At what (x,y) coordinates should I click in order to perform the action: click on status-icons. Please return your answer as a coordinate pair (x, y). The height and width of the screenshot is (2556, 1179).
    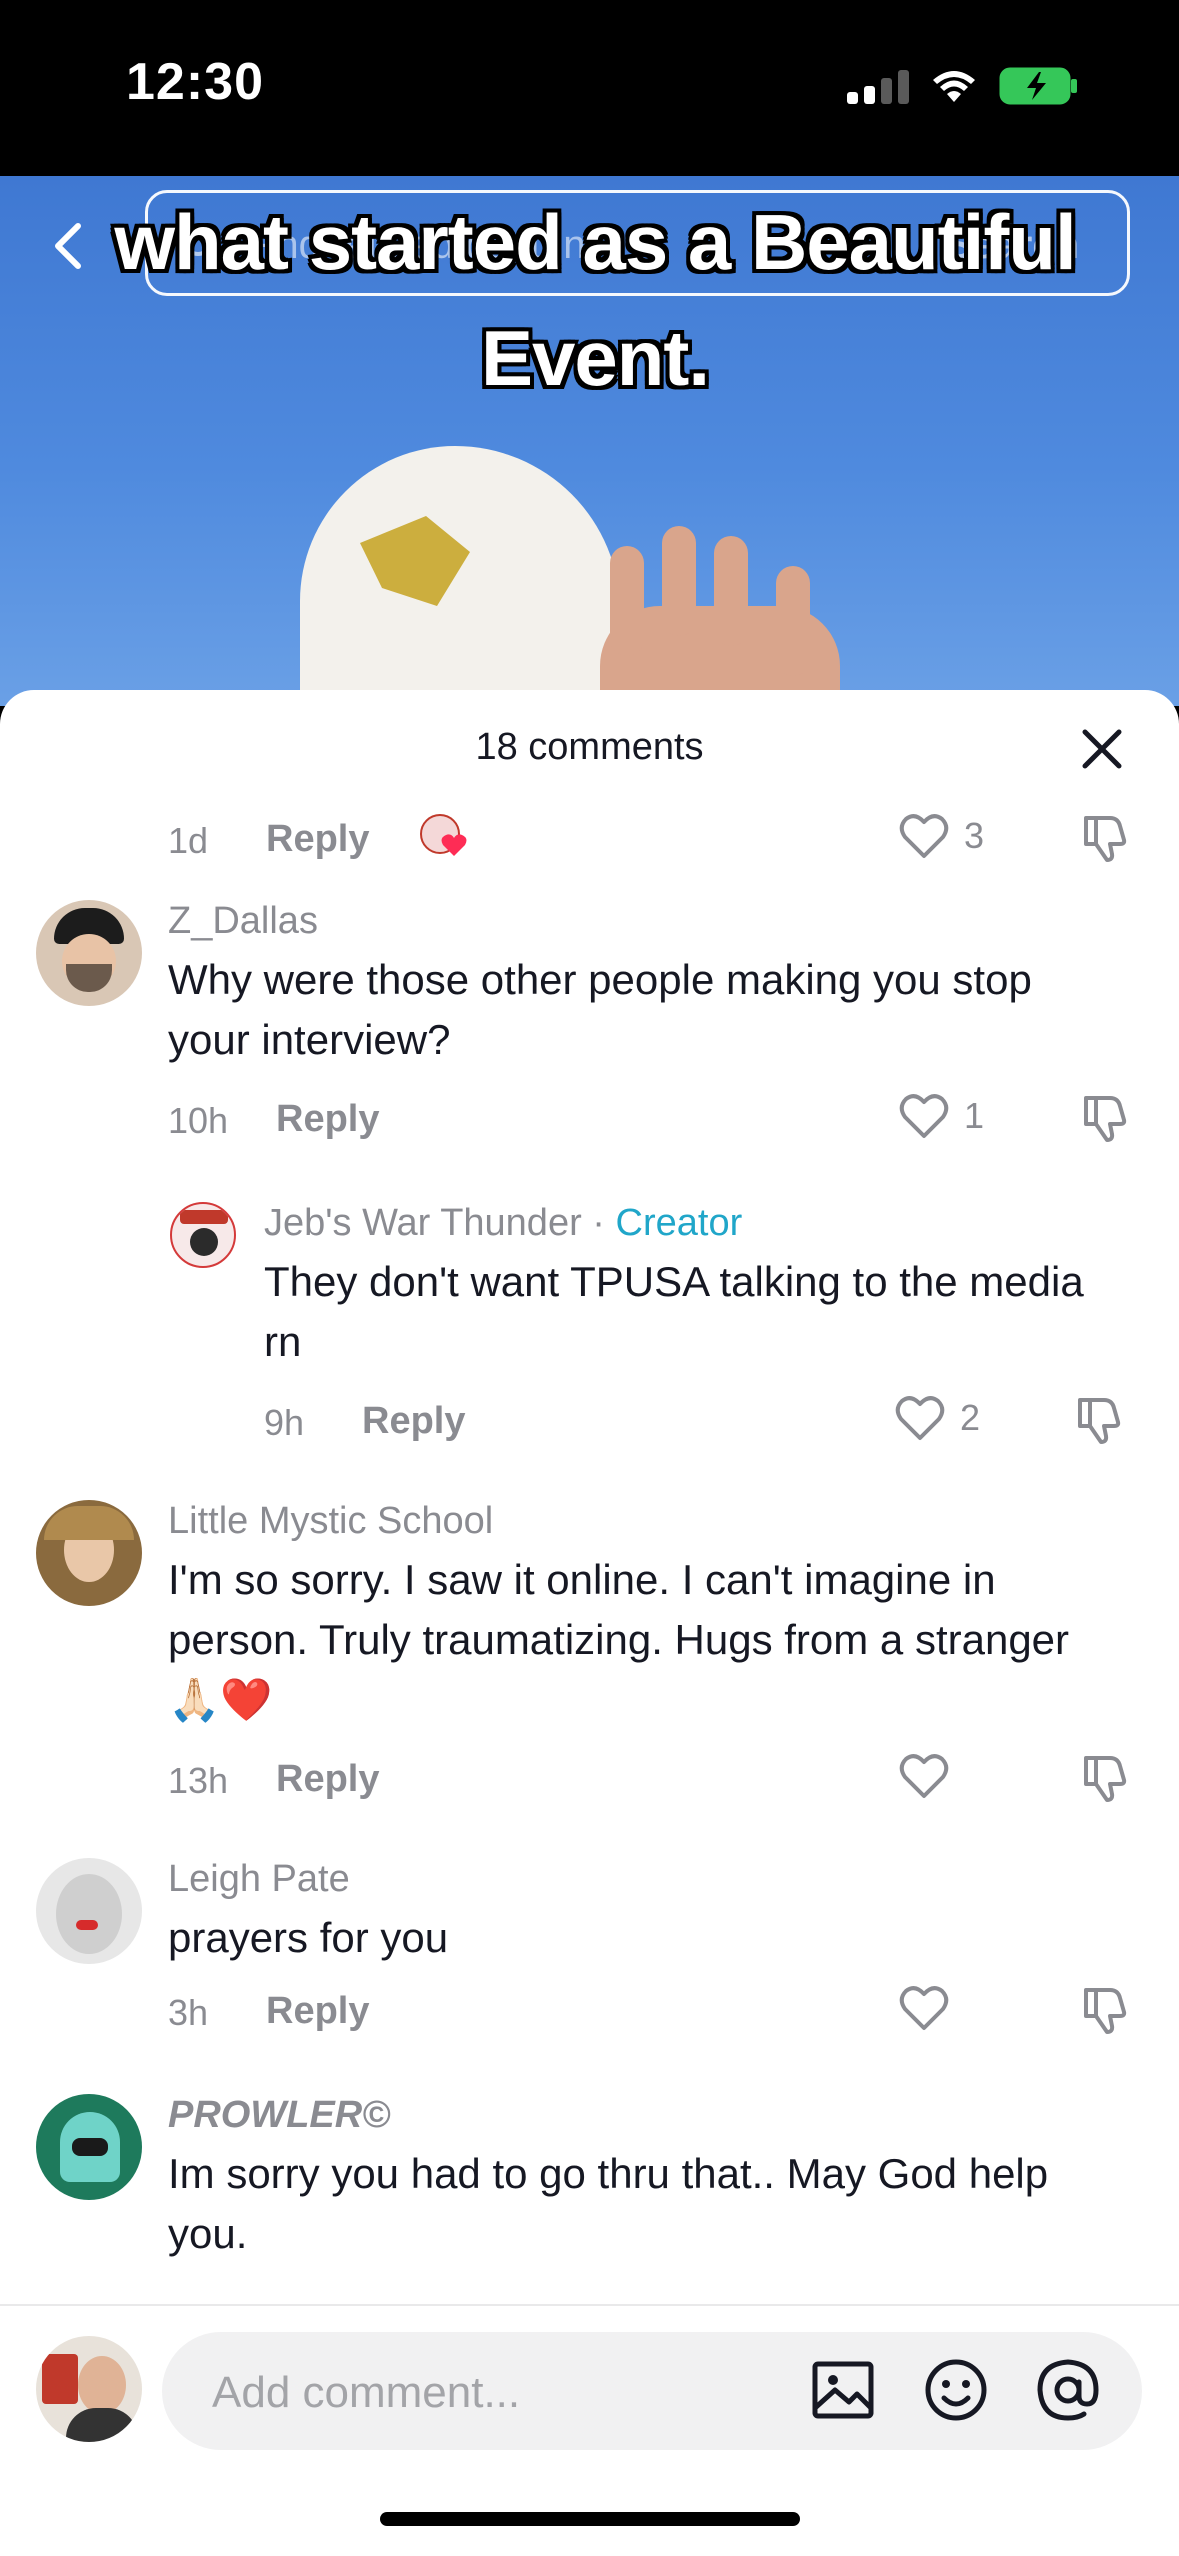
    Looking at the image, I should click on (963, 86).